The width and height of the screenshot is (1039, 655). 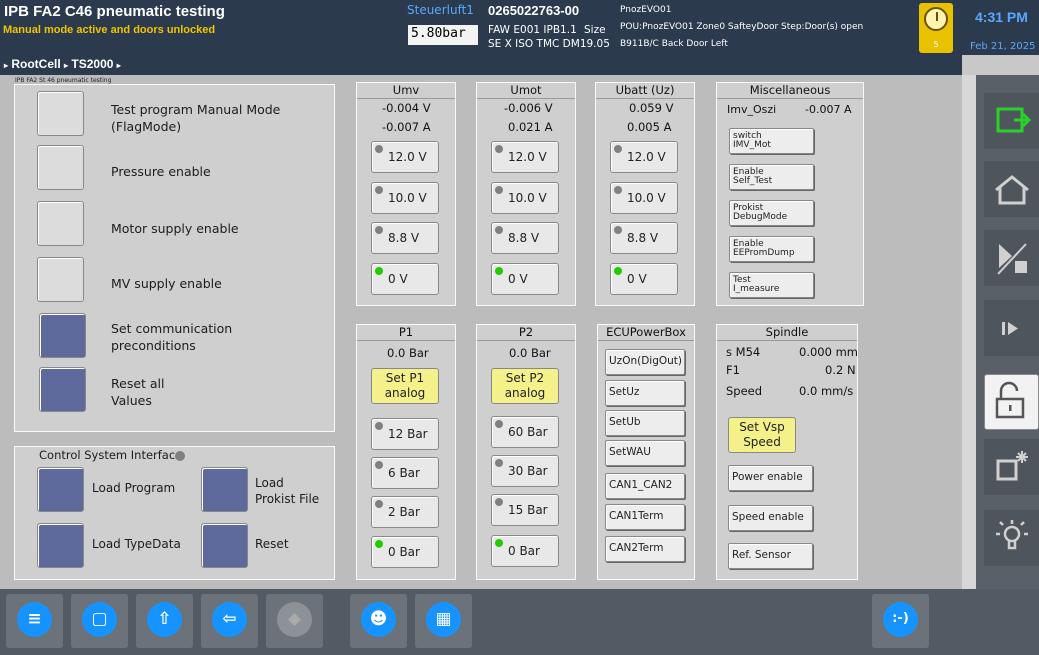 I want to click on umot-0v-button: 0 V, so click(x=525, y=279).